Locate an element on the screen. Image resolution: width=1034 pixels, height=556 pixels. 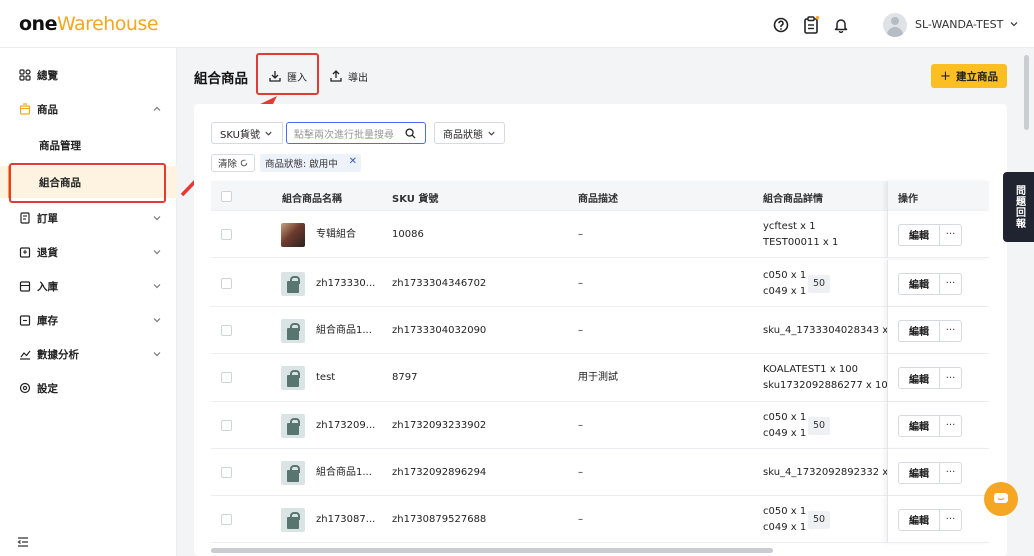
bundle-detail-line: sku_4_1733304028343 x 1 is located at coordinates (830, 330).